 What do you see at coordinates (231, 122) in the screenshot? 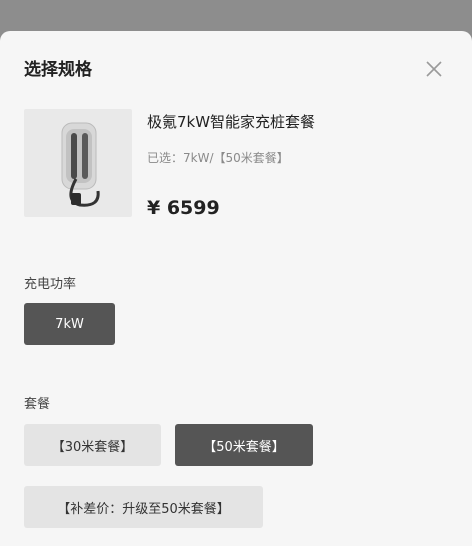
I see `product-name: 极氪7kW智能家充桩套餐` at bounding box center [231, 122].